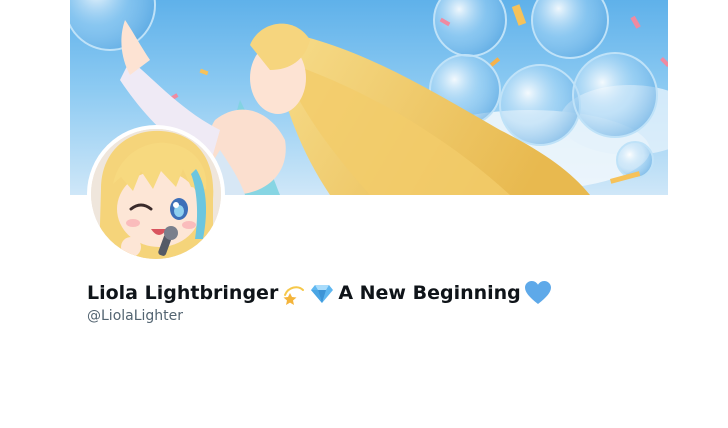 The image size is (728, 428). Describe the element at coordinates (135, 316) in the screenshot. I see `profile-handle: @LiolaLighter` at that location.